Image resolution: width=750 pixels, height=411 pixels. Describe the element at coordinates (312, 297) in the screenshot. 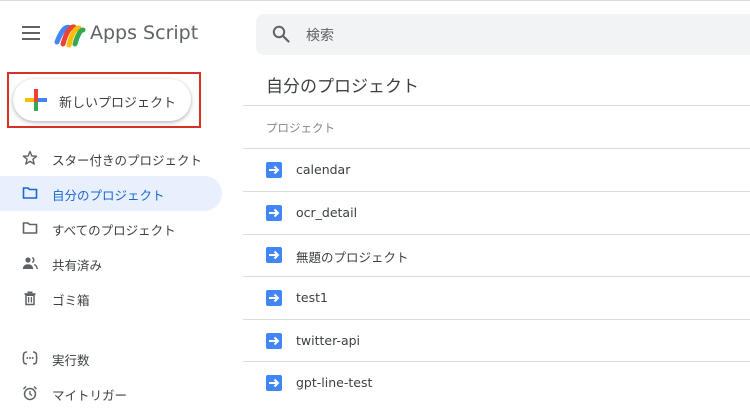

I see `project-name: test1` at that location.